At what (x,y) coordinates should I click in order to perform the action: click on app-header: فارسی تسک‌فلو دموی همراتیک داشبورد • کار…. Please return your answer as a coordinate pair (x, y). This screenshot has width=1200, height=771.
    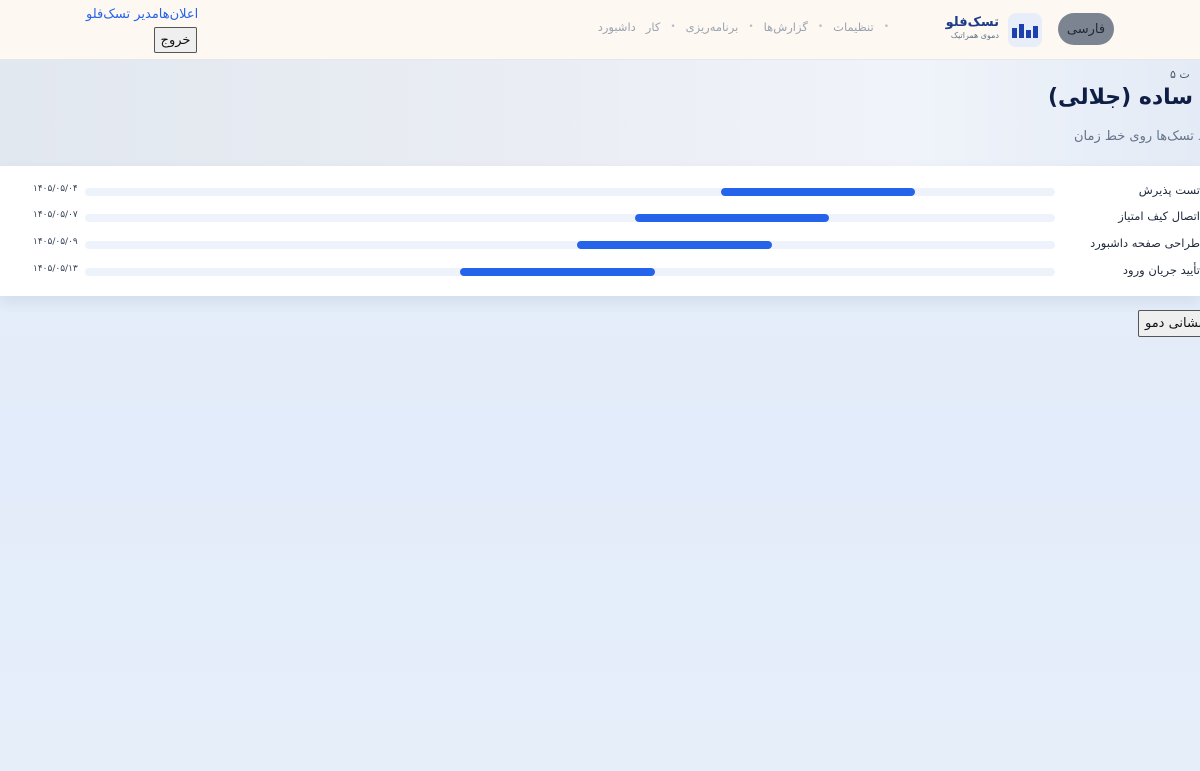
    Looking at the image, I should click on (600, 30).